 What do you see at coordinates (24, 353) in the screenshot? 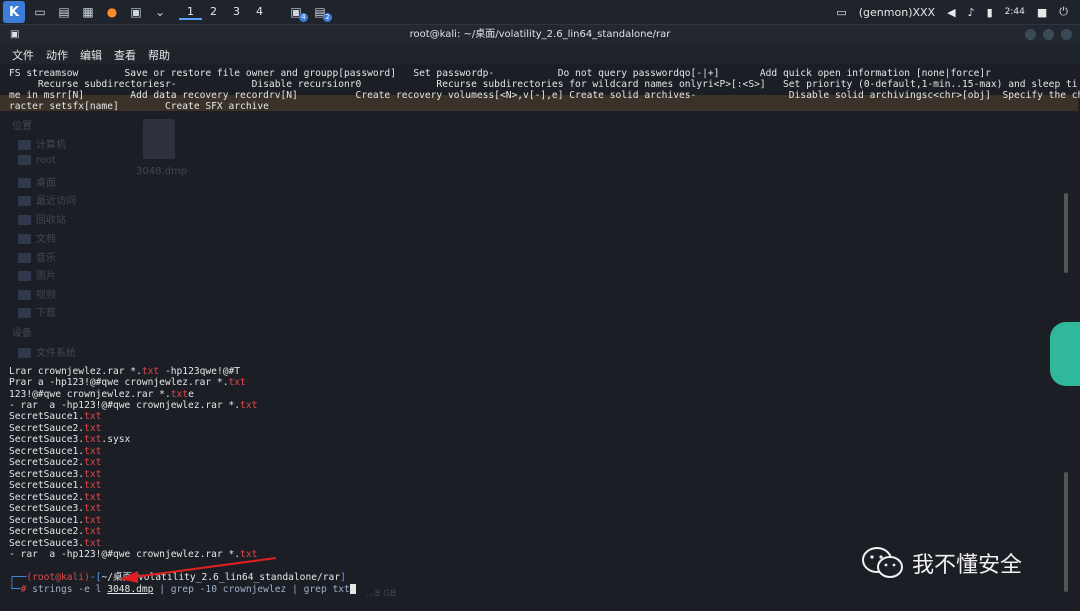
I see `drive-icon` at bounding box center [24, 353].